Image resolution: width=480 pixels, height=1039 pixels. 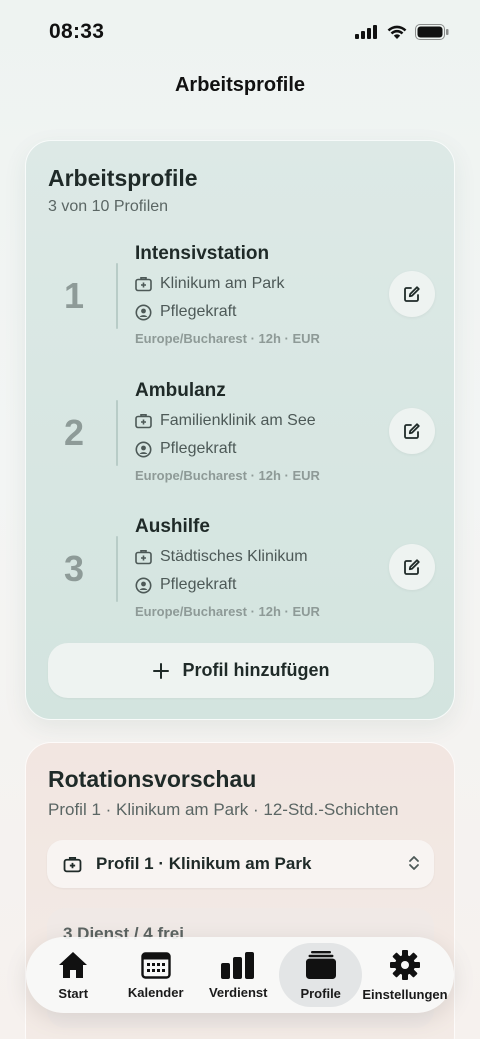 What do you see at coordinates (108, 206) in the screenshot?
I see `profiles-count: 3 von 10 Profilen` at bounding box center [108, 206].